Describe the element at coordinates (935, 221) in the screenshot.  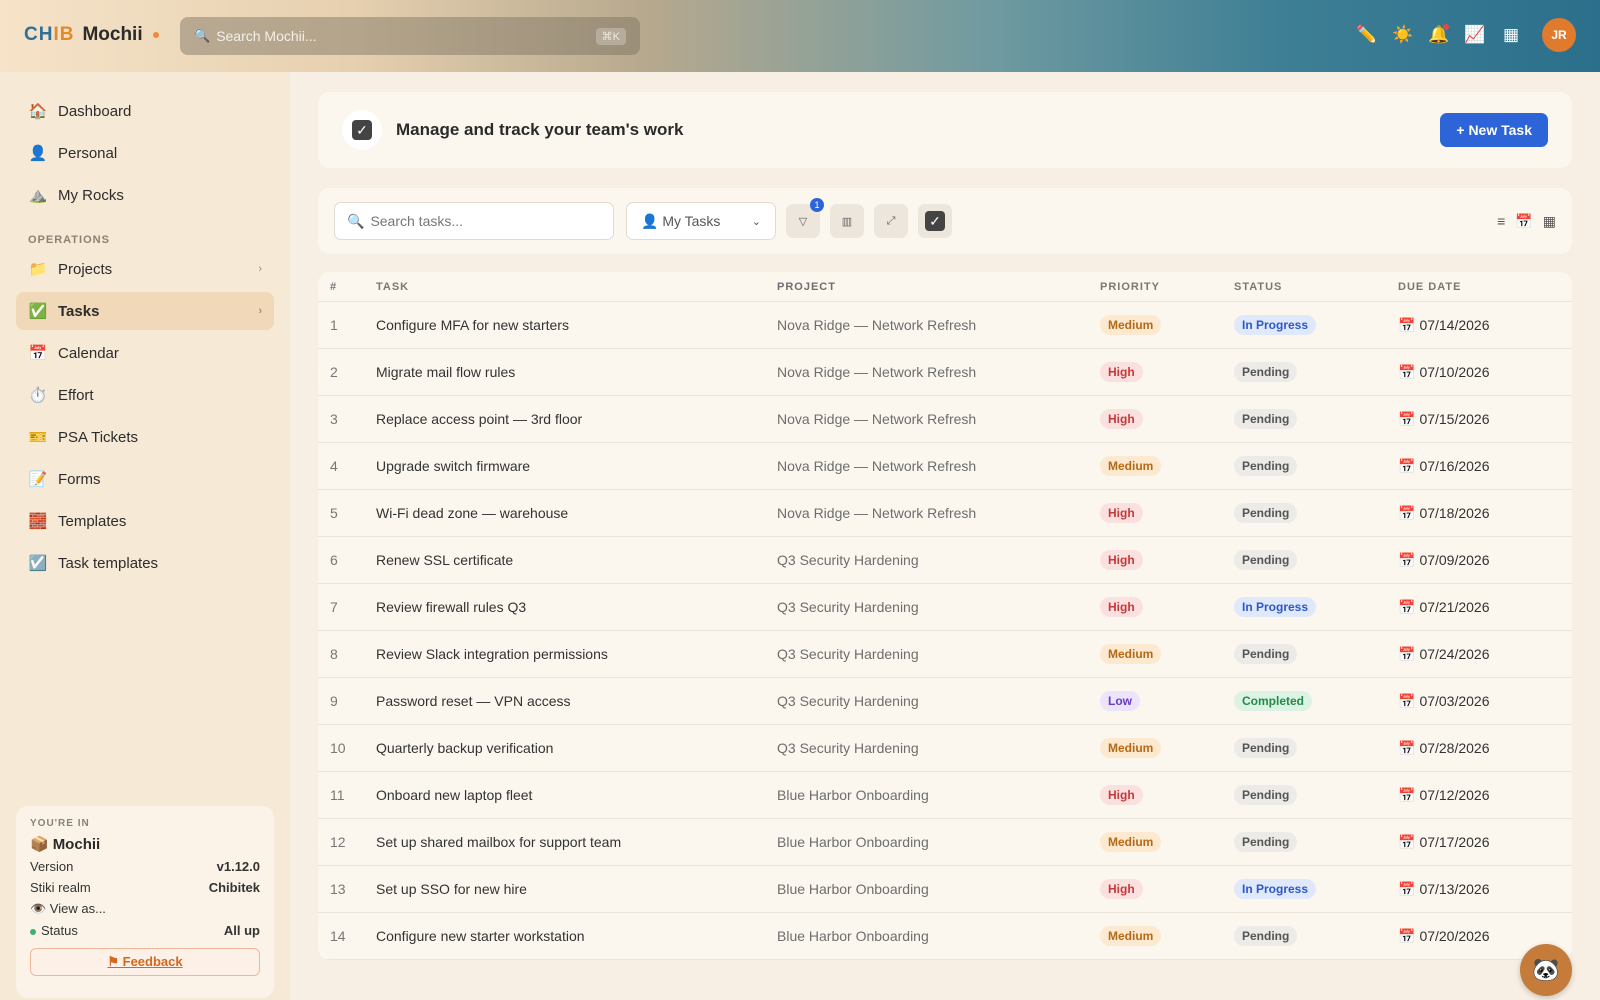
I see `select-all-button: ✓` at that location.